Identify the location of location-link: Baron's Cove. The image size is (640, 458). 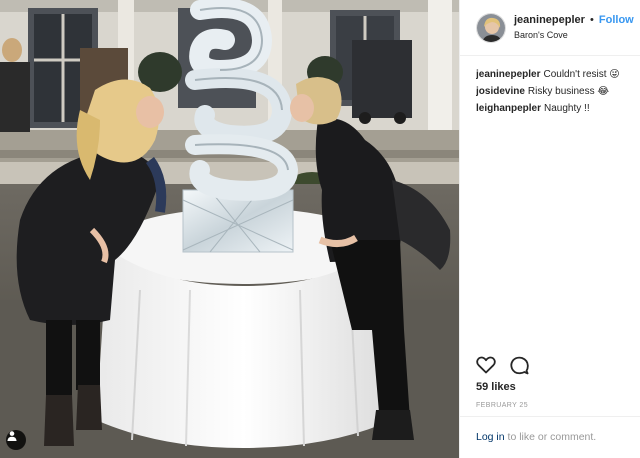
(574, 35).